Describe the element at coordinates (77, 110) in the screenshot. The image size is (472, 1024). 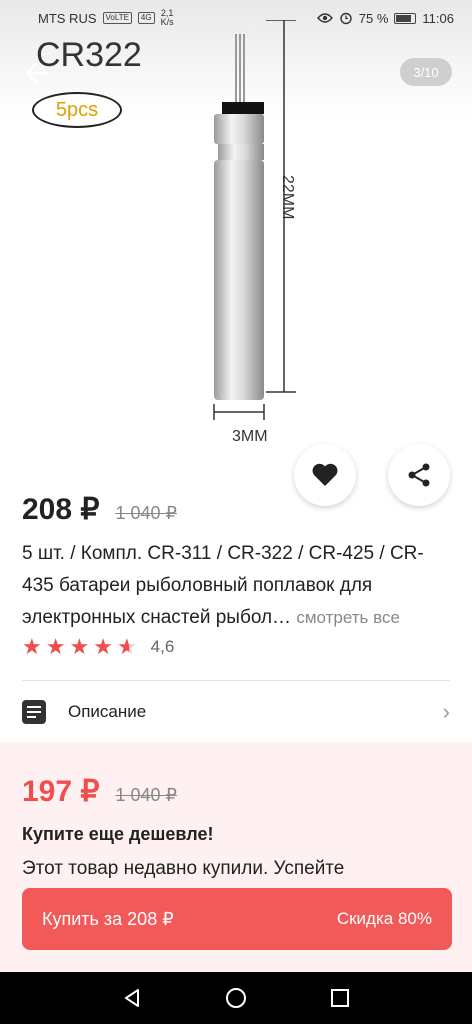
I see `image-pcs-badge: 5pcs` at that location.